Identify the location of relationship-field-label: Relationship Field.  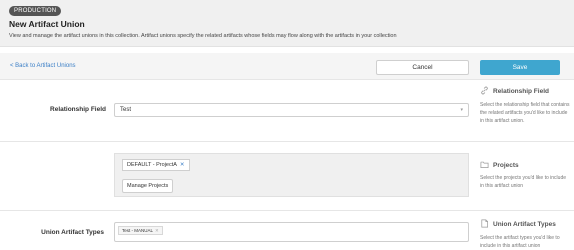
(78, 109).